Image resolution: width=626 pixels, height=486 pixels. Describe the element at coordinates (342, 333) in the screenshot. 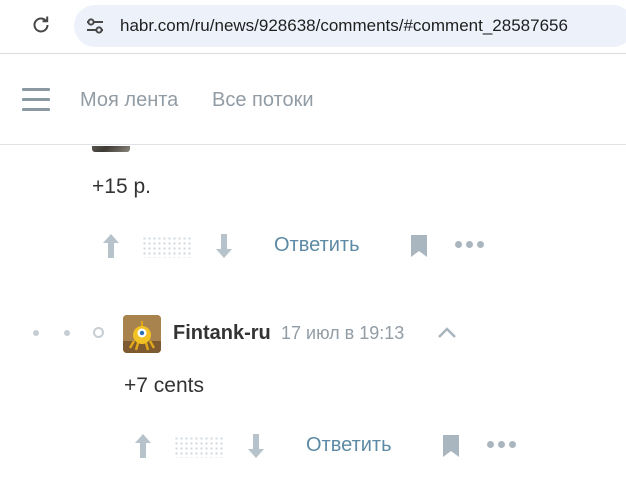

I see `comment-timestamp: 17 июл в 19:13` at that location.